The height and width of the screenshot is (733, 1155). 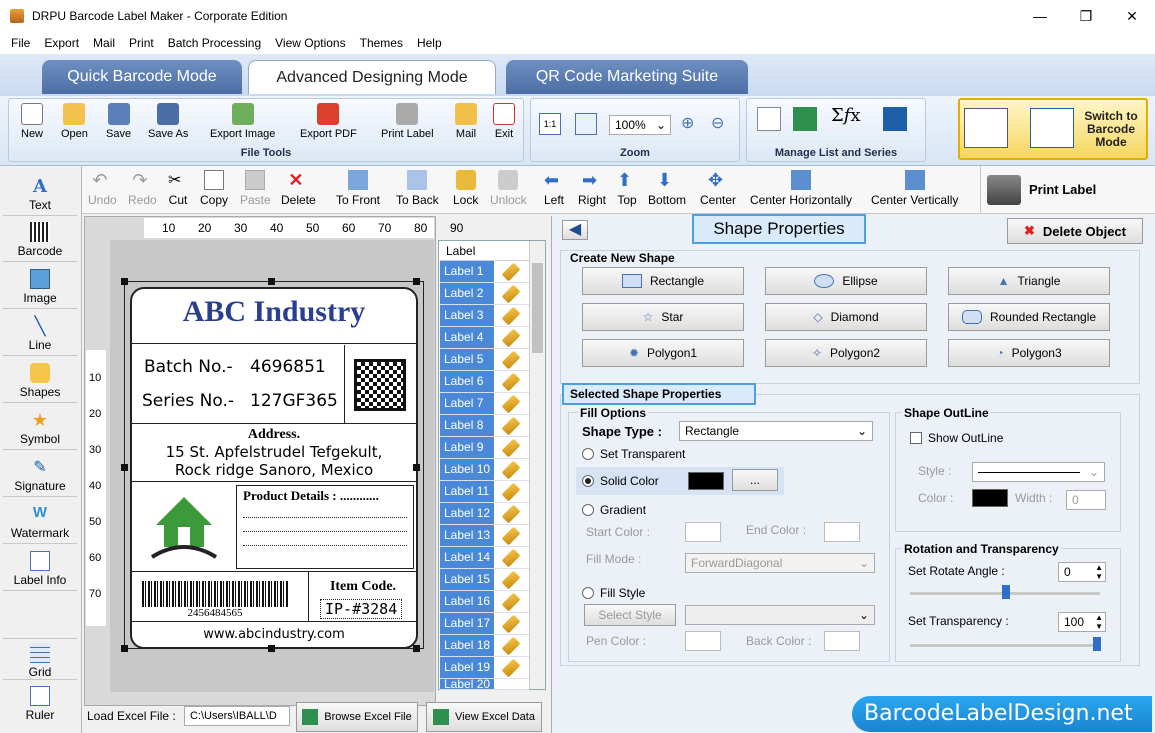 What do you see at coordinates (805, 119) in the screenshot?
I see `excel-icon` at bounding box center [805, 119].